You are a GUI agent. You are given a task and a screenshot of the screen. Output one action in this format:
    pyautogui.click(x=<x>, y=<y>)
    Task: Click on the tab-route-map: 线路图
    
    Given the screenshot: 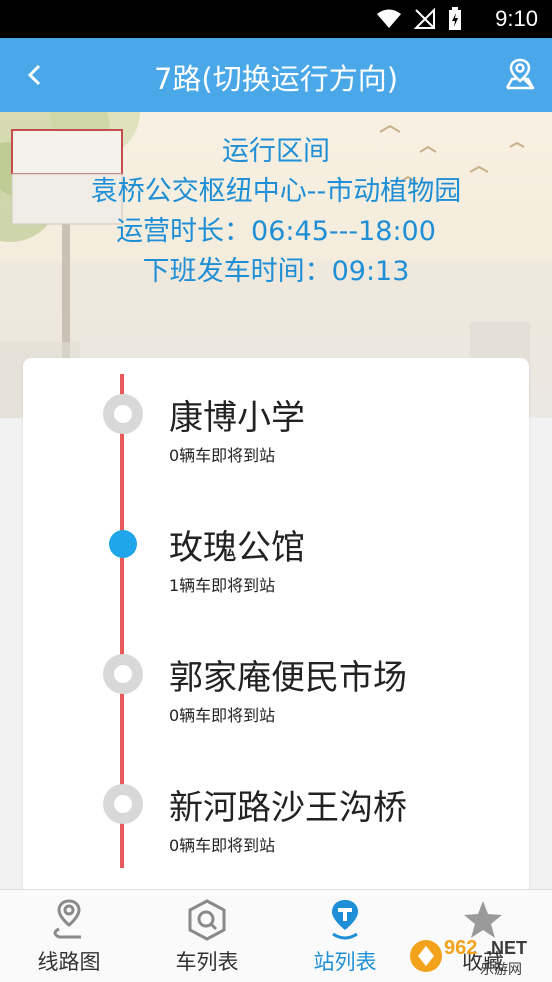 What is the action you would take?
    pyautogui.click(x=69, y=936)
    